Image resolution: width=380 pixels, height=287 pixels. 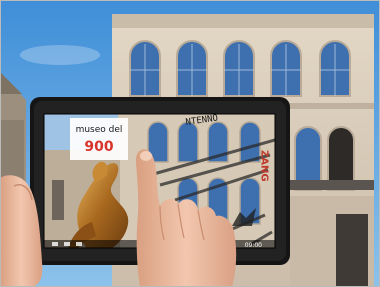 What do you see at coordinates (98, 147) in the screenshot?
I see `museo-sign-line2: 900` at bounding box center [98, 147].